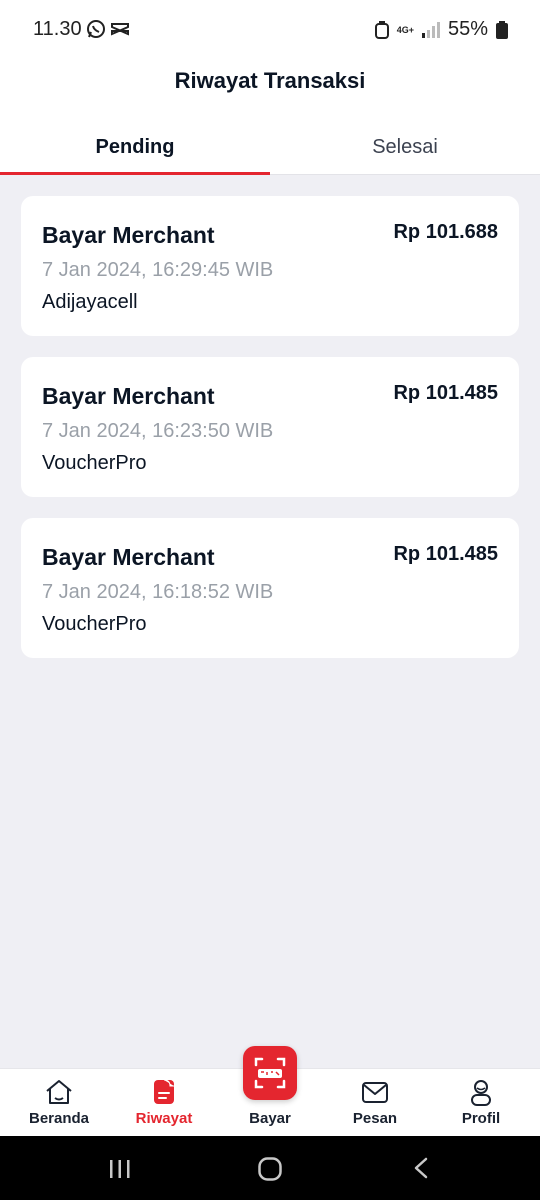  What do you see at coordinates (96, 29) in the screenshot?
I see `whatsapp-icon` at bounding box center [96, 29].